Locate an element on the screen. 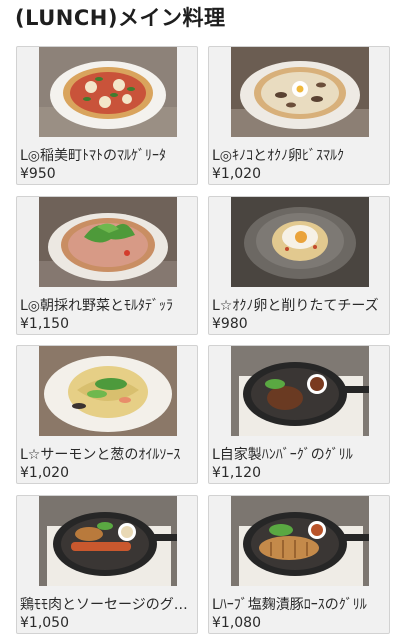 The height and width of the screenshot is (640, 408). menu-item-price: ¥1,150 is located at coordinates (44, 324).